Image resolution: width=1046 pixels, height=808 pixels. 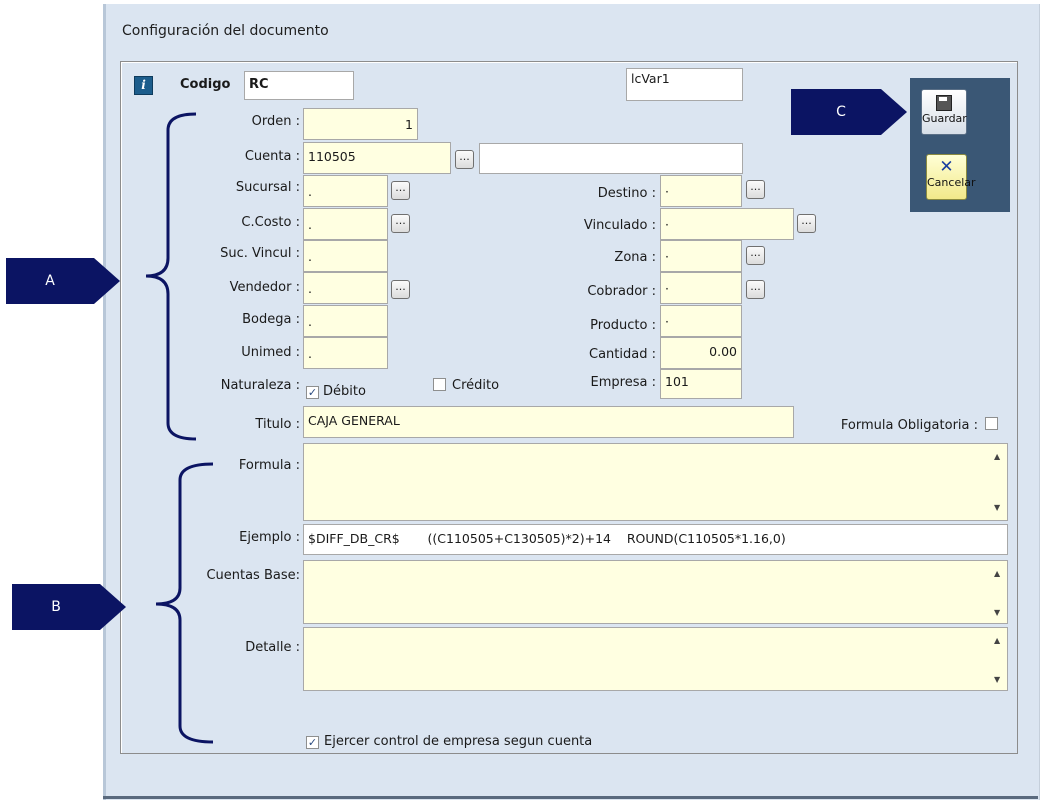 What do you see at coordinates (439, 384) in the screenshot?
I see `credito-checkbox` at bounding box center [439, 384].